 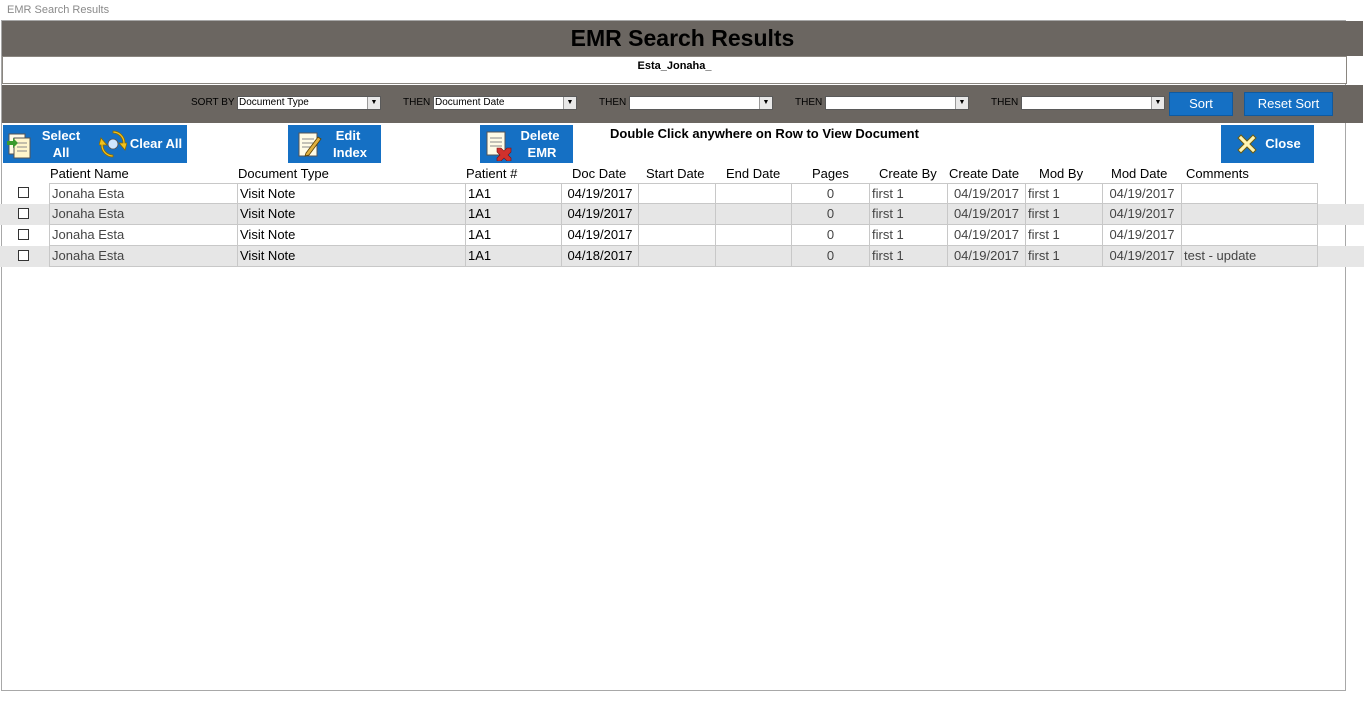 What do you see at coordinates (675, 173) in the screenshot?
I see `col-start-date: Start Date` at bounding box center [675, 173].